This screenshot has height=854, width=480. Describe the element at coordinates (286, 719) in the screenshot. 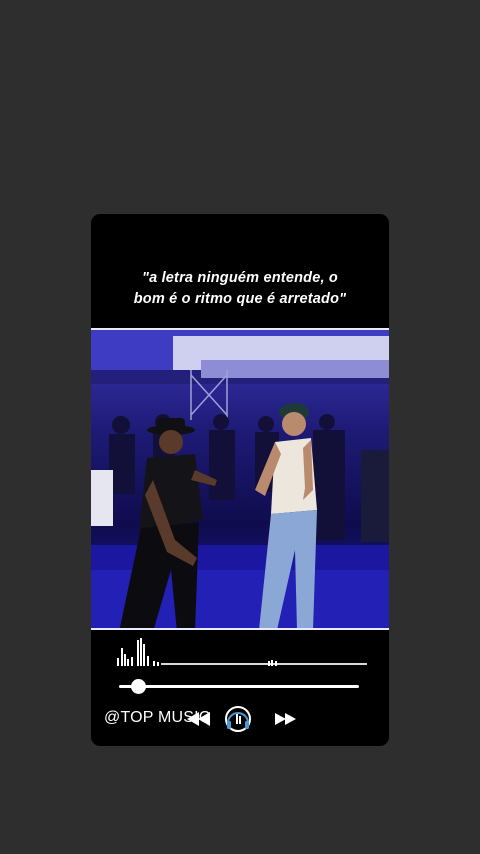

I see `fast-forward-icon` at that location.